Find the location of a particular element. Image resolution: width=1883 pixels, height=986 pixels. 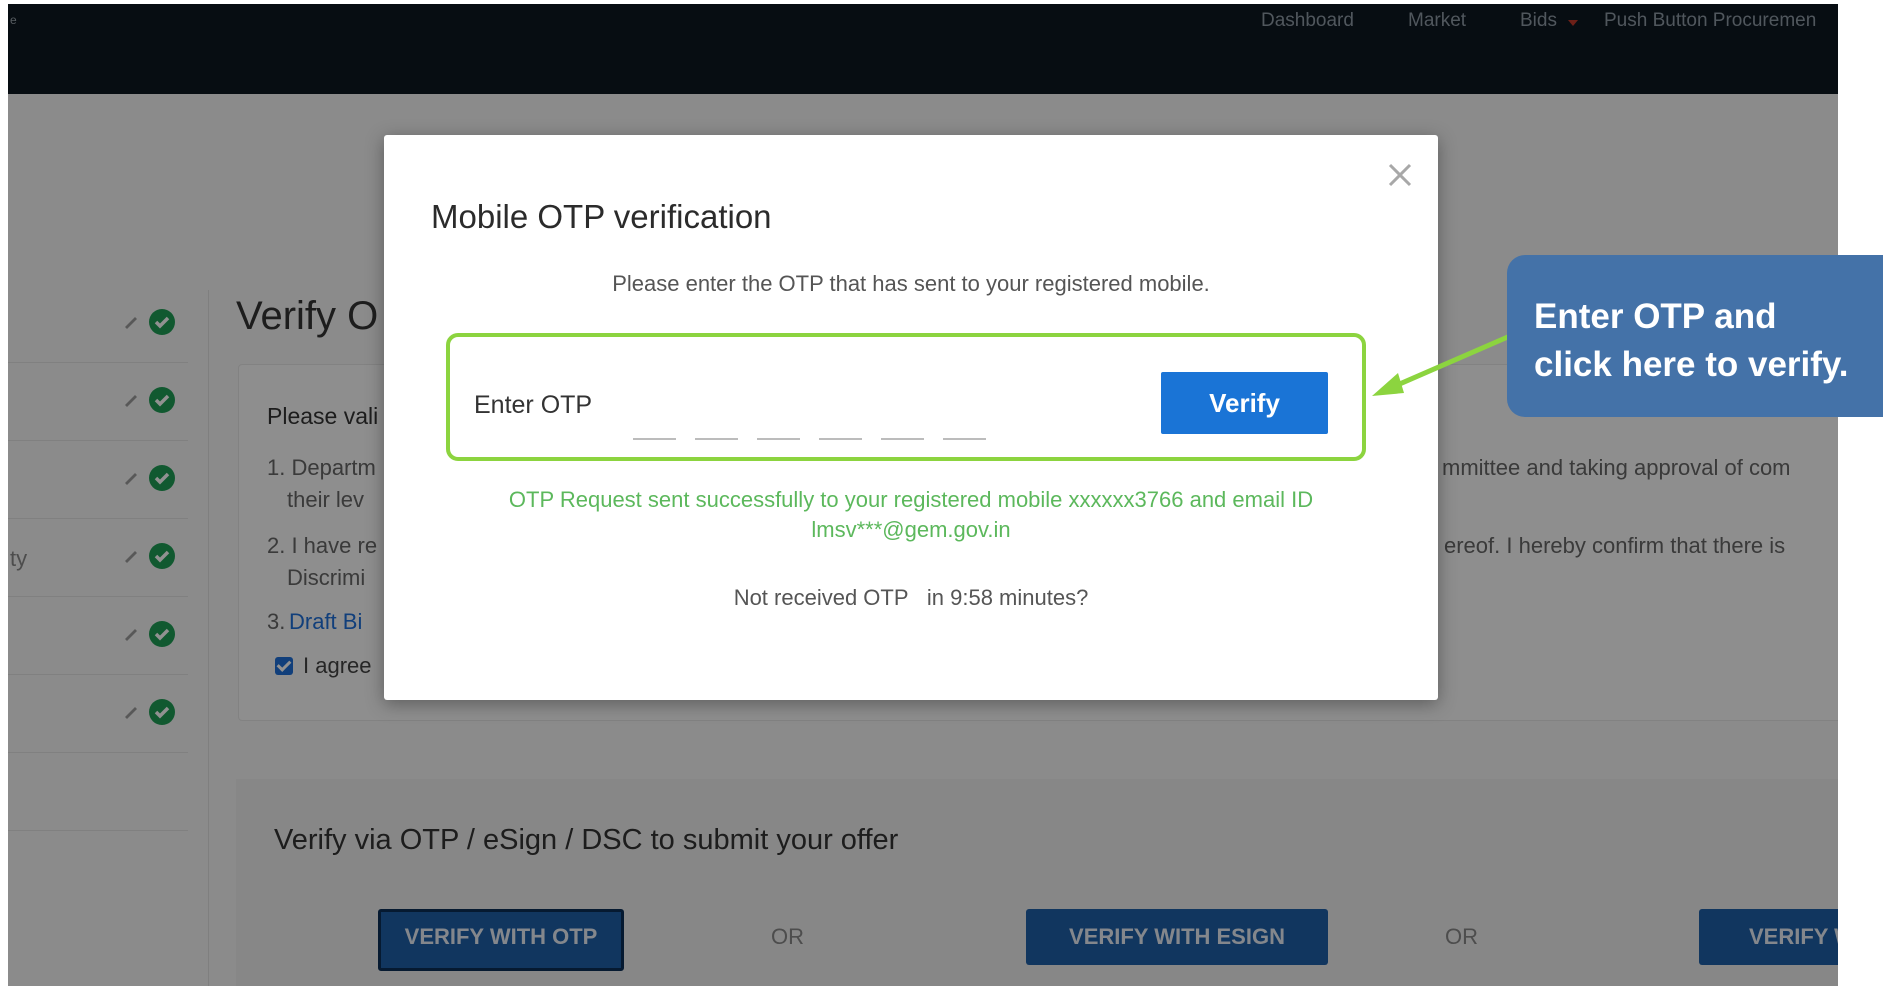

otp-success-line-2: lmsv***@gem.gov.in is located at coordinates (911, 529).